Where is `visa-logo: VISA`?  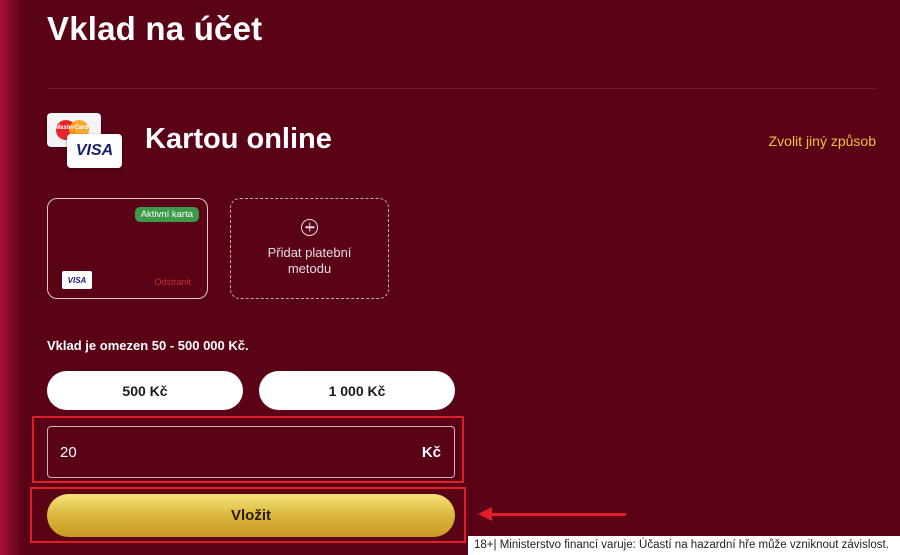 visa-logo: VISA is located at coordinates (94, 151).